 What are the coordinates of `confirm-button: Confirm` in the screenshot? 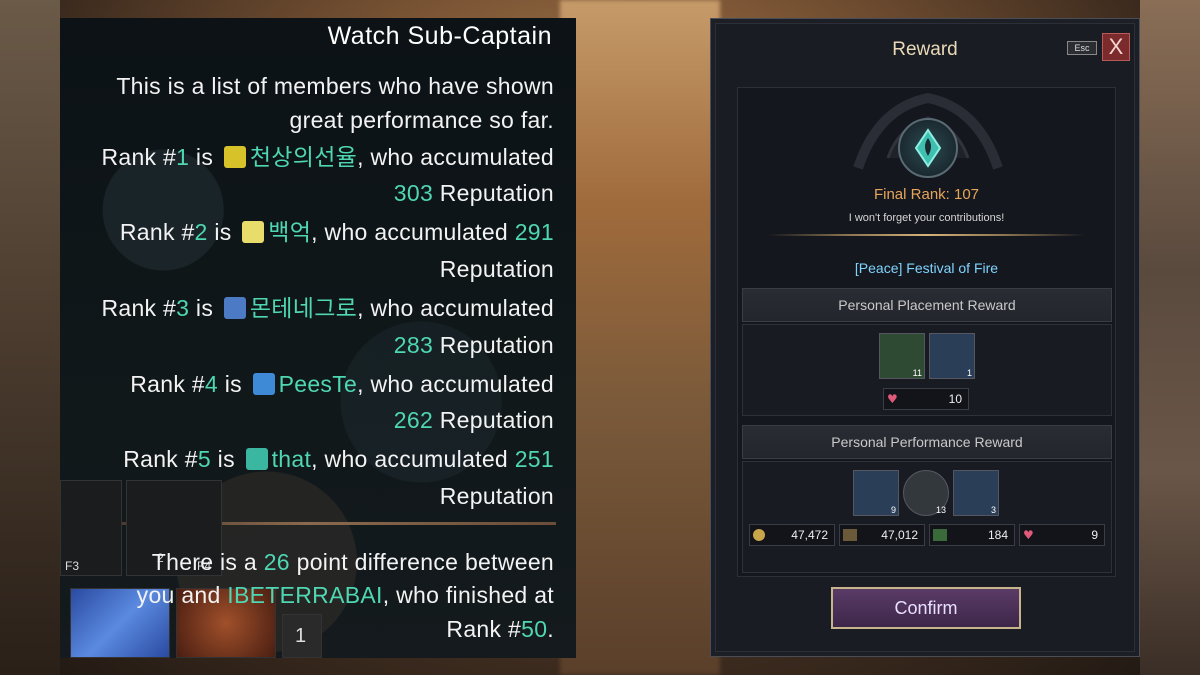 It's located at (926, 608).